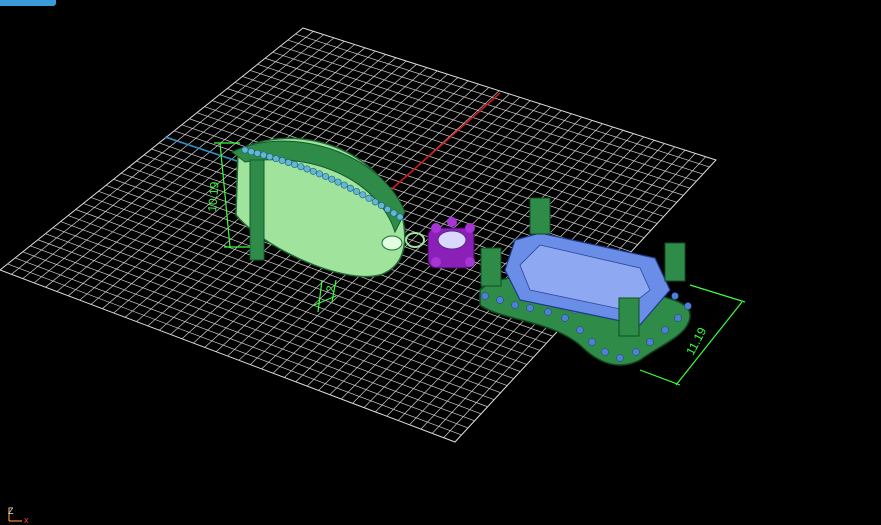 Image resolution: width=881 pixels, height=525 pixels. What do you see at coordinates (11, 511) in the screenshot?
I see `axis-z-label: Z` at bounding box center [11, 511].